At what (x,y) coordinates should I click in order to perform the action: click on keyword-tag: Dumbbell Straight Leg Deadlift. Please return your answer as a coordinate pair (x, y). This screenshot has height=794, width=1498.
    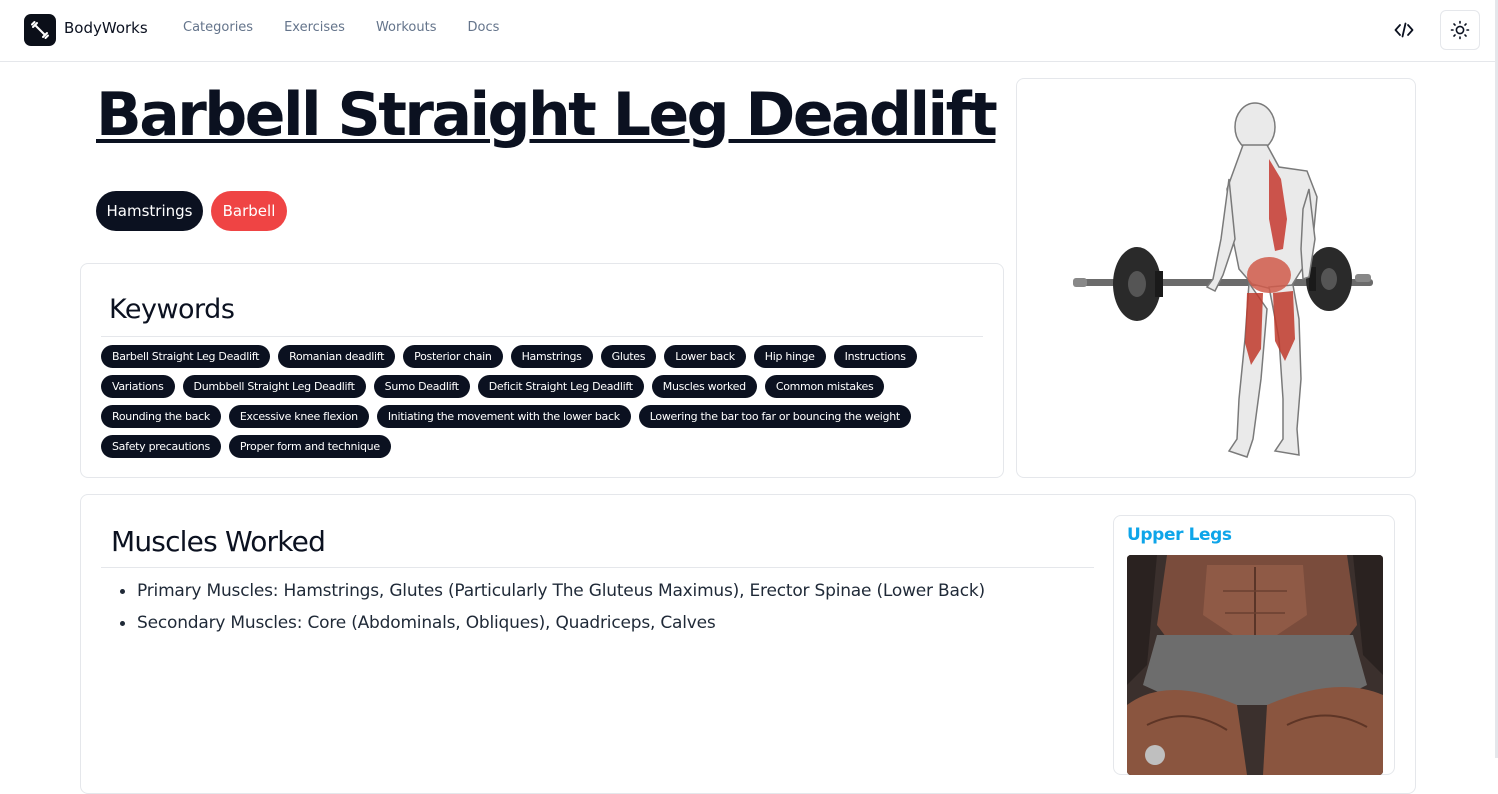
    Looking at the image, I should click on (274, 386).